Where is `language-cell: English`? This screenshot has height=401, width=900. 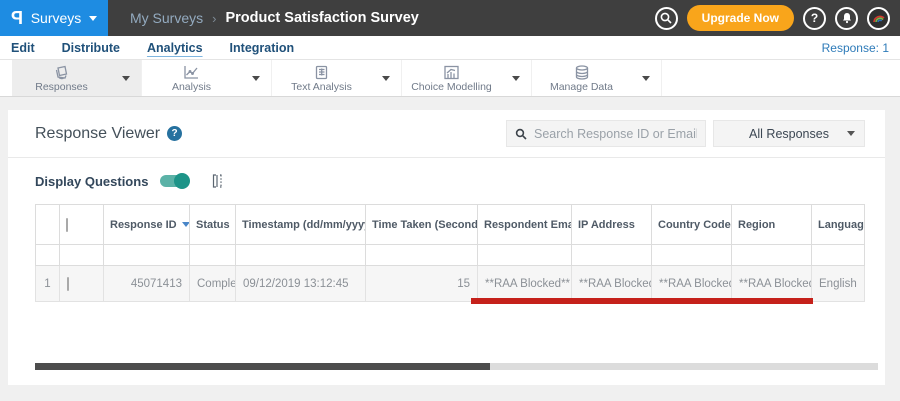 language-cell: English is located at coordinates (838, 283).